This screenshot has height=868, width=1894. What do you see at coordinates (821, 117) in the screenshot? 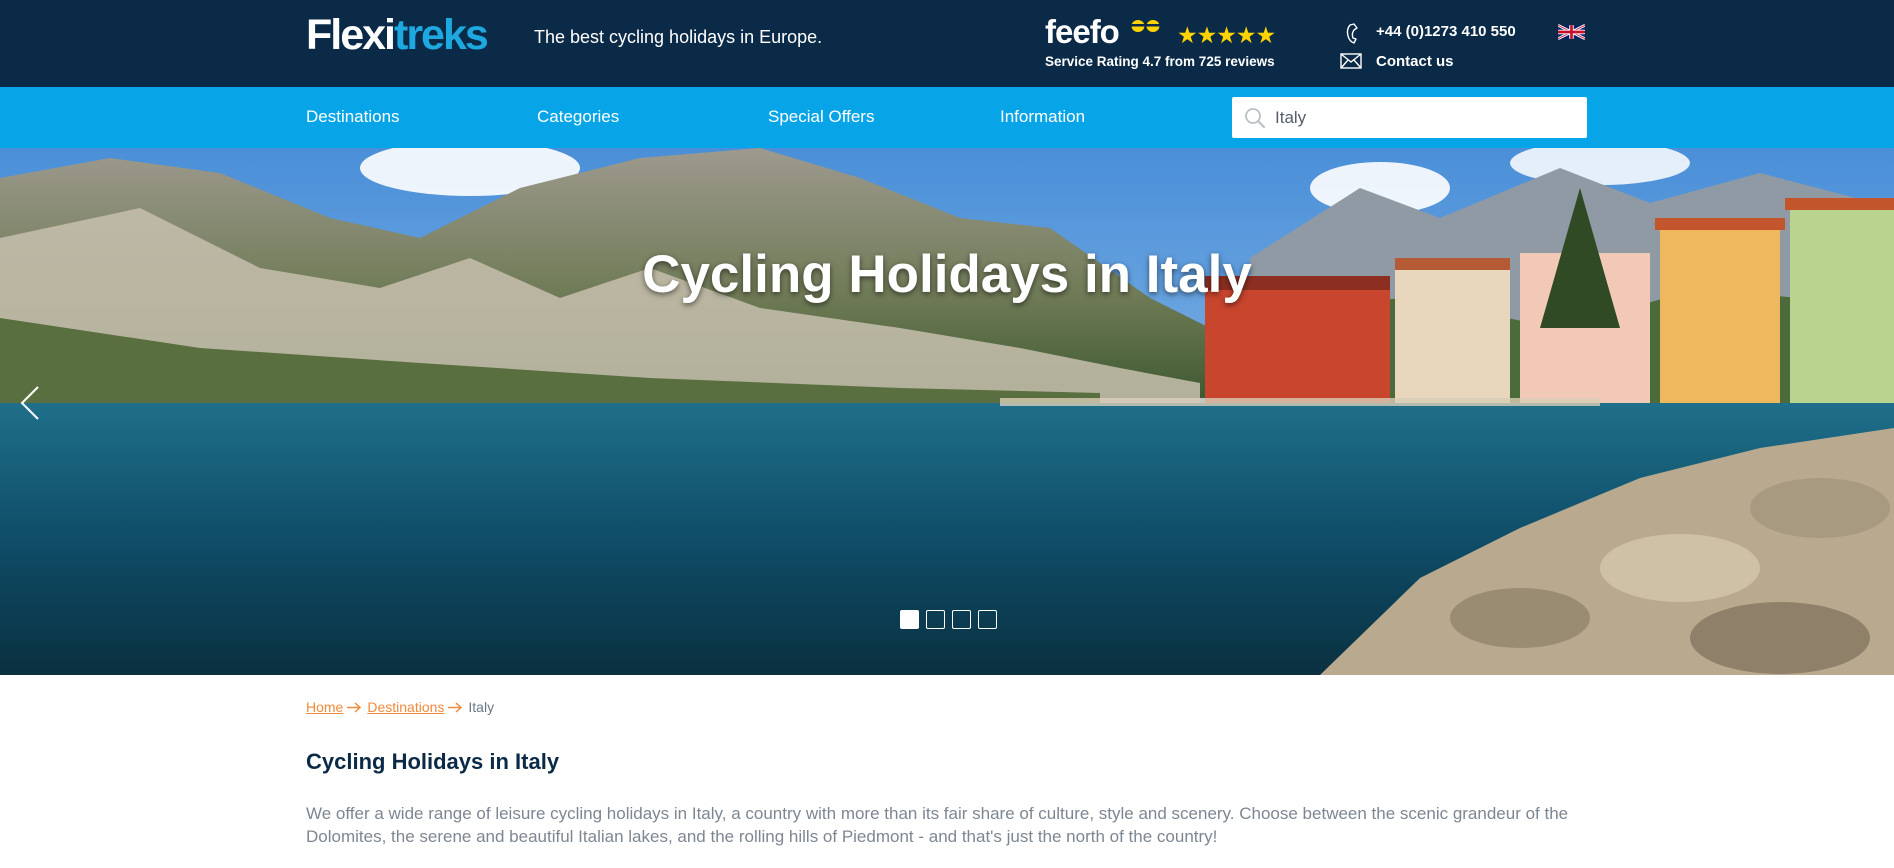
I see `nav-item-special-offers: Special Offers` at bounding box center [821, 117].